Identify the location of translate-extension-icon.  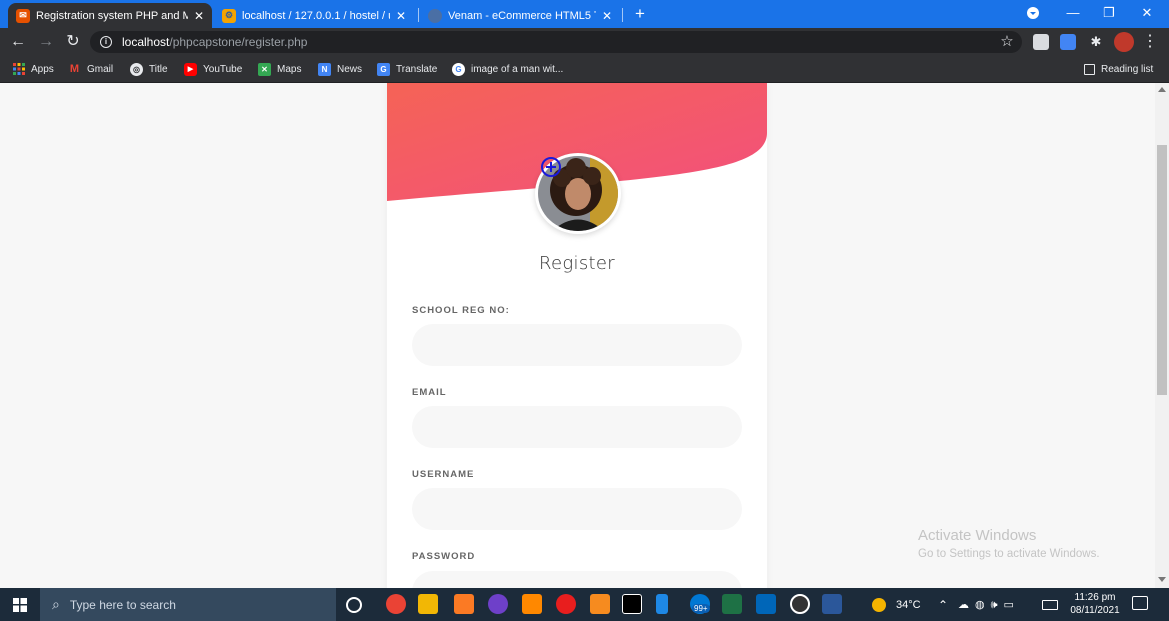
(1068, 42).